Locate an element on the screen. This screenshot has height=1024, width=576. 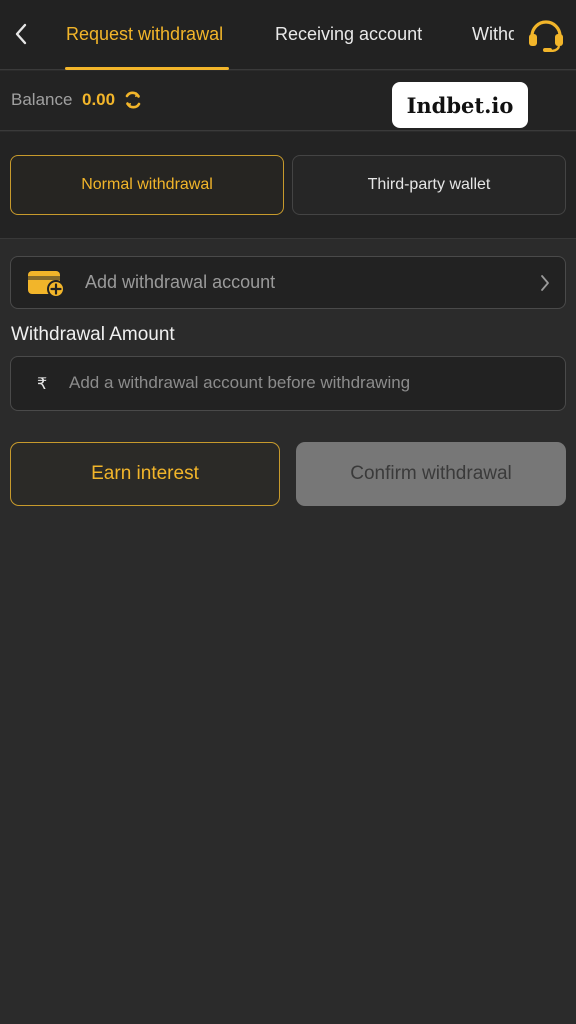
support-button is located at coordinates (546, 34).